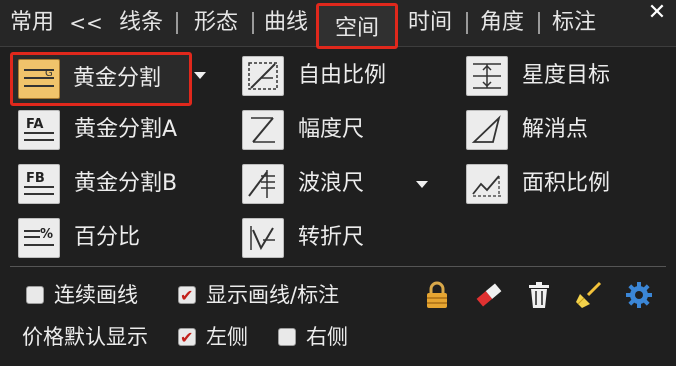 The height and width of the screenshot is (366, 676). Describe the element at coordinates (141, 23) in the screenshot. I see `tab-lines: 线条` at that location.